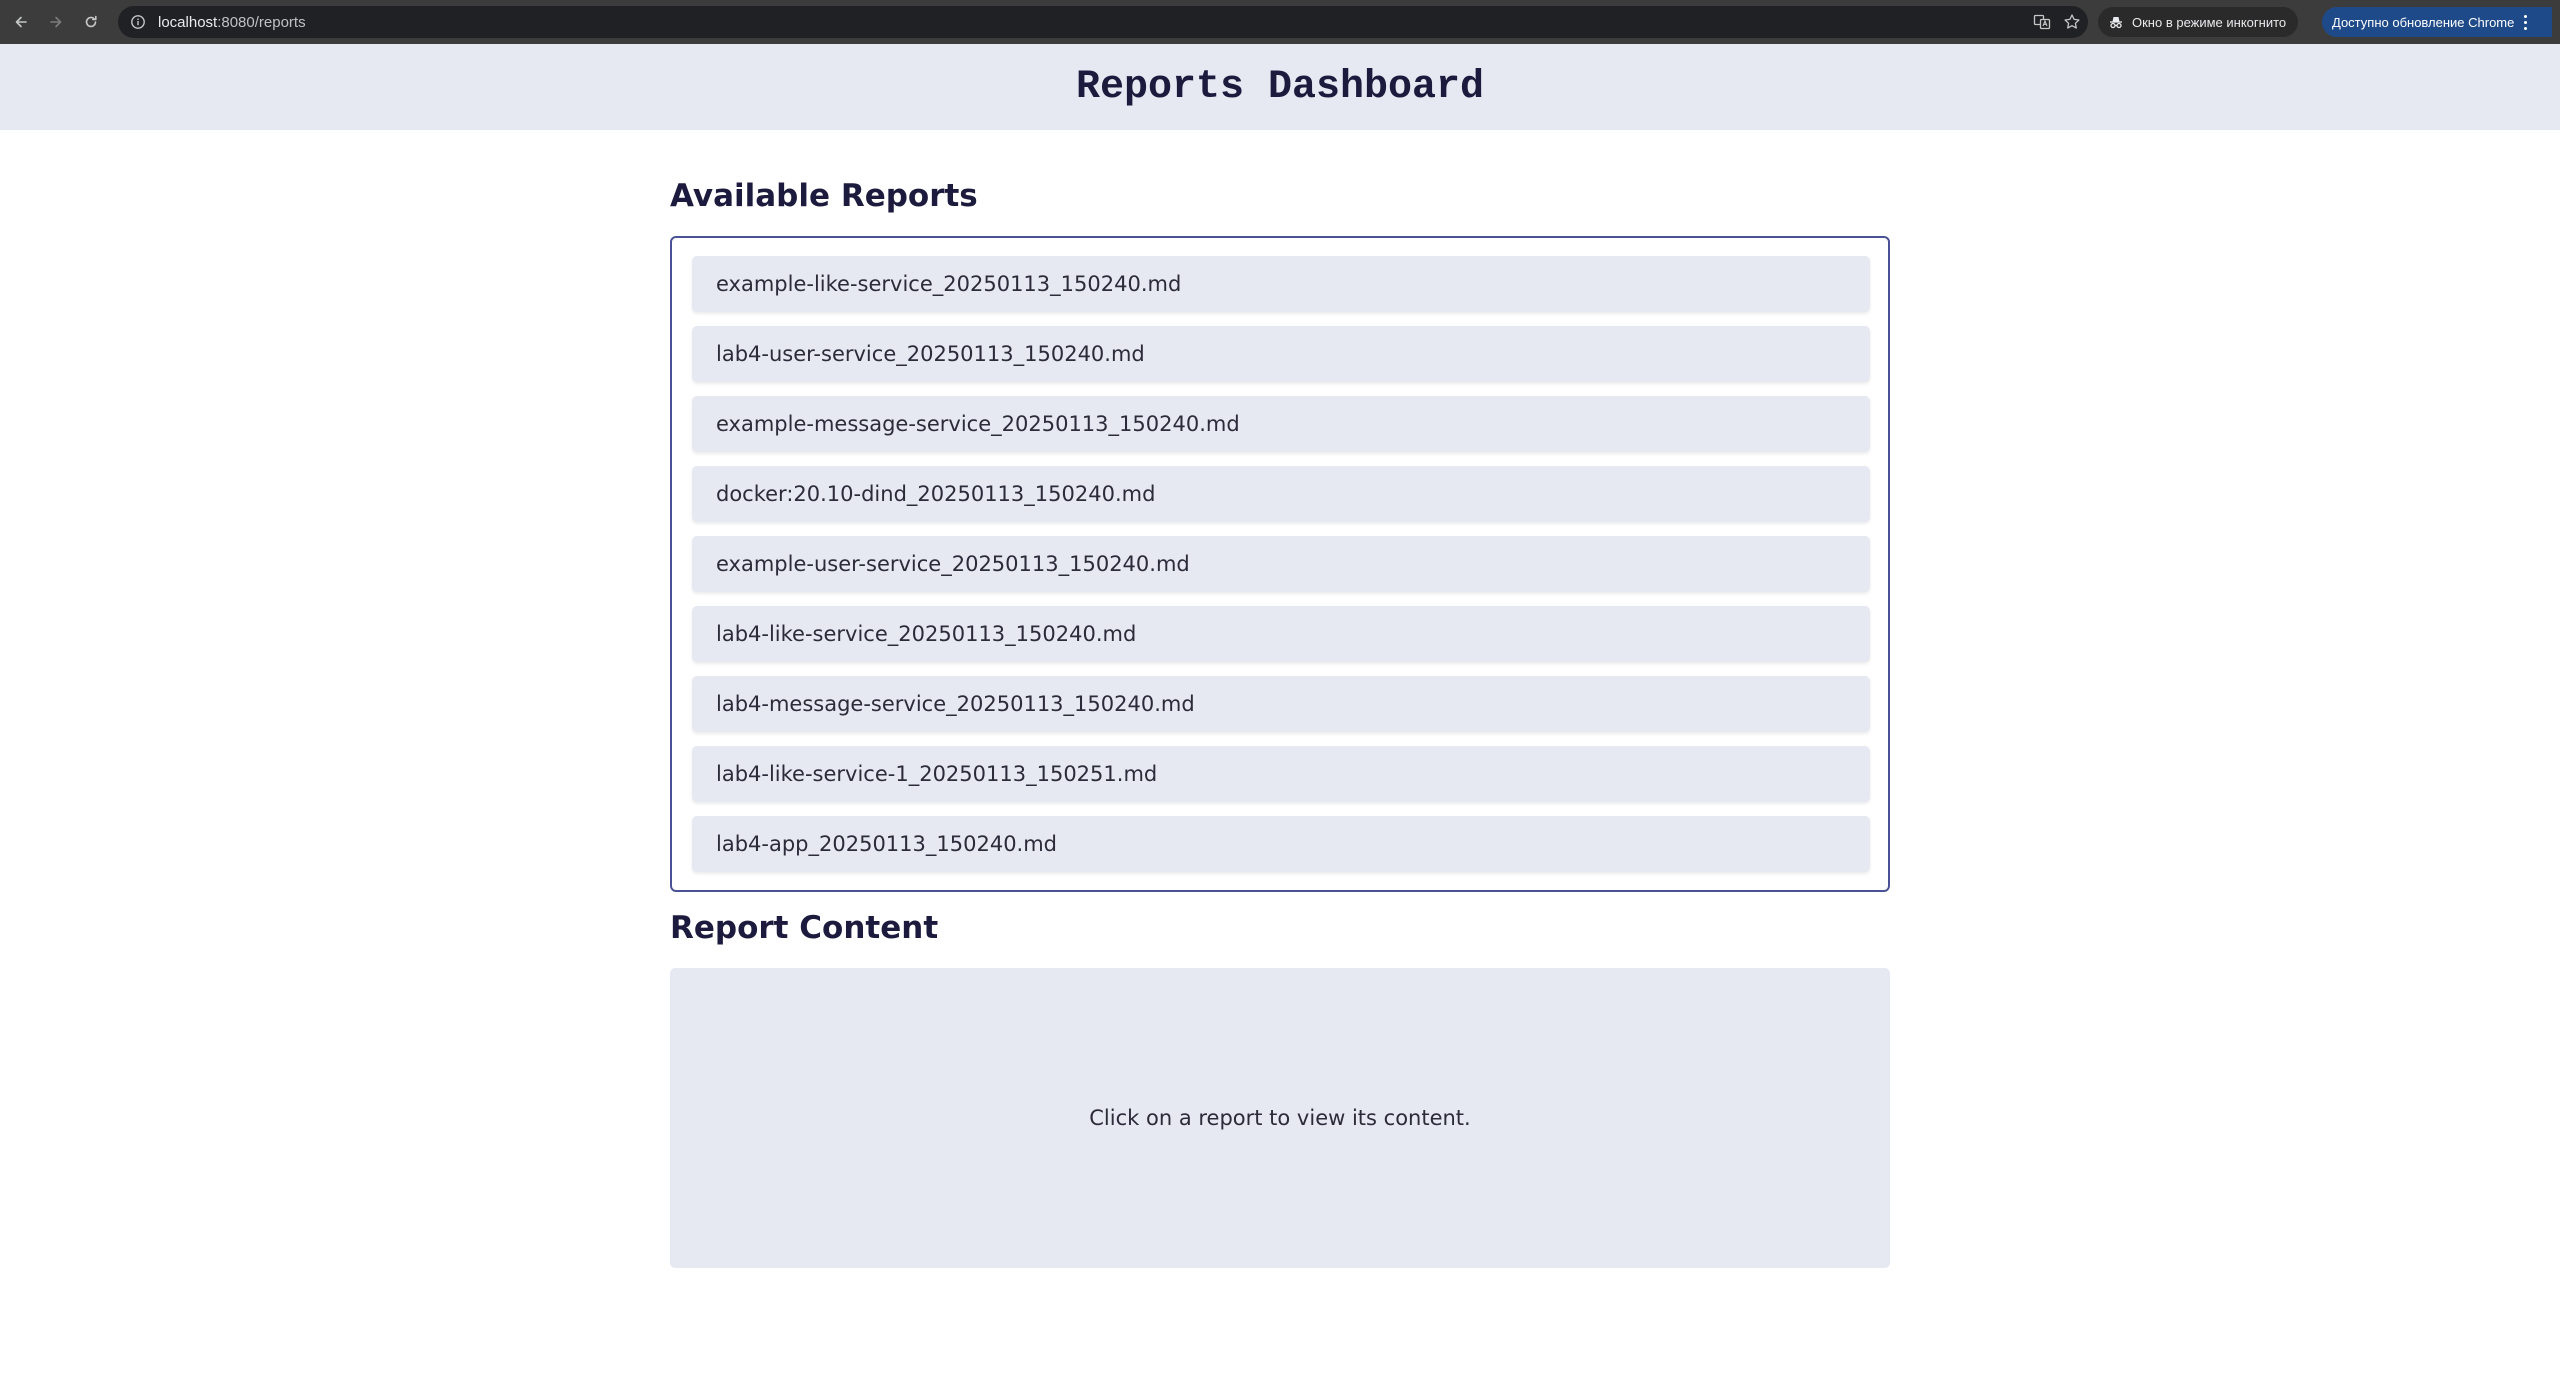 The image size is (2560, 1398). What do you see at coordinates (188, 22) in the screenshot?
I see `url-host: localhost` at bounding box center [188, 22].